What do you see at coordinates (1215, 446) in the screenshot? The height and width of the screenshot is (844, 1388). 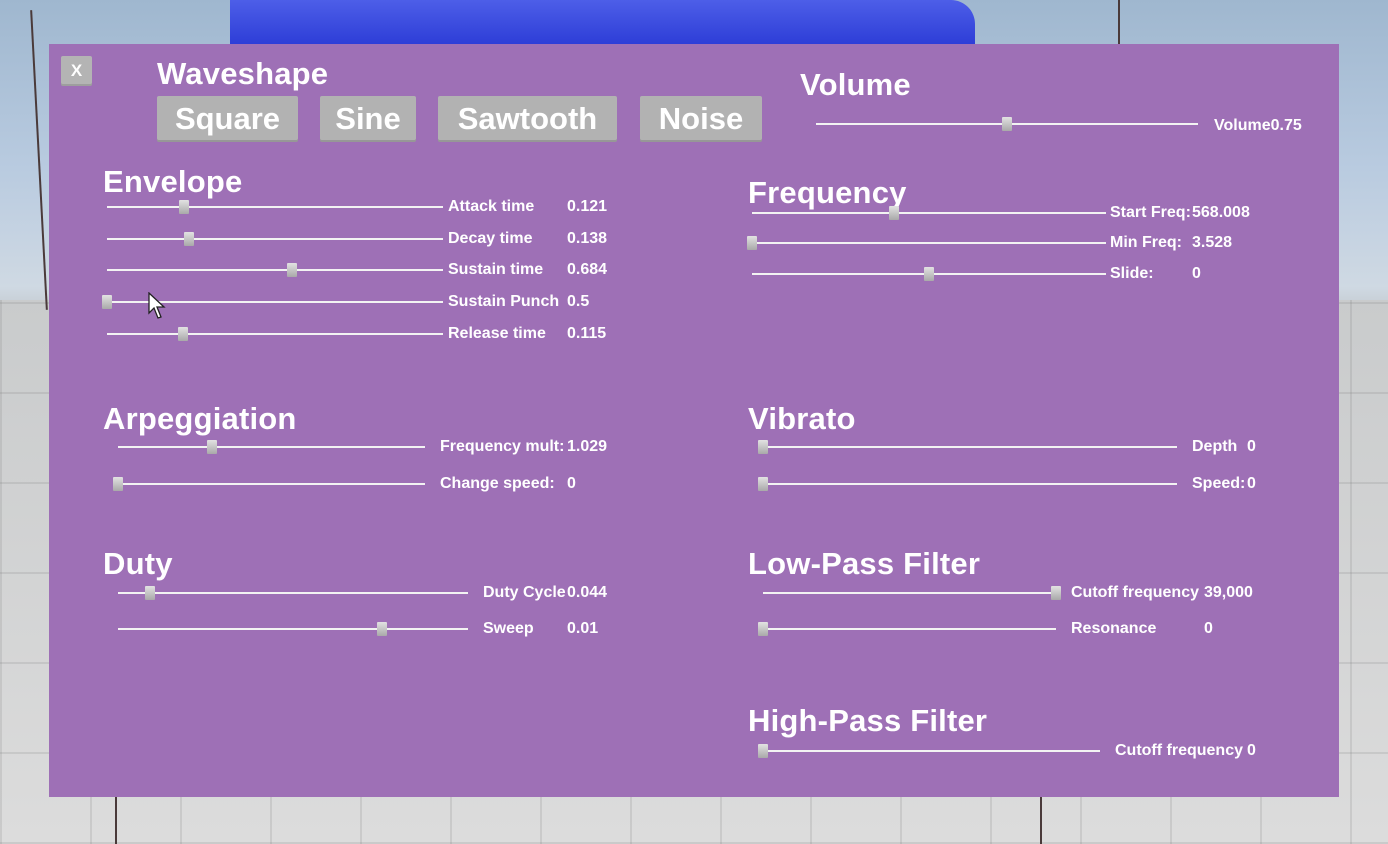 I see `depth-label: Depth` at bounding box center [1215, 446].